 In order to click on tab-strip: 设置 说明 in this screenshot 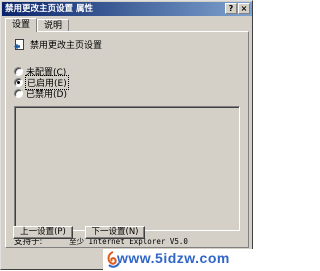, I will do `click(37, 25)`.